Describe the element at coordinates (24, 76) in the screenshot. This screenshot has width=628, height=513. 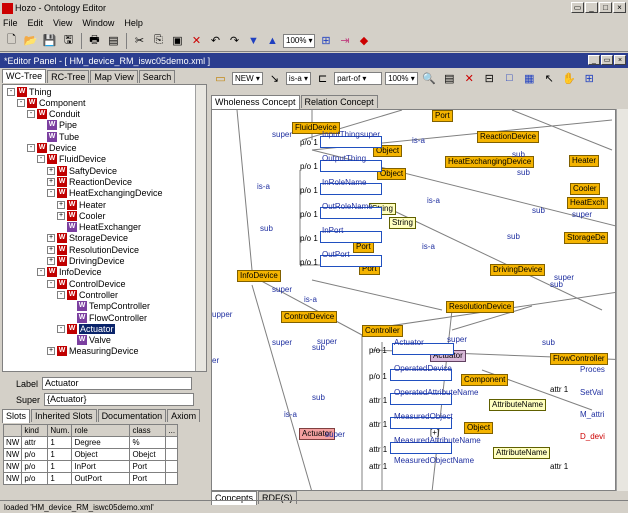
I see `tab-wc-tree: WC-Tree` at that location.